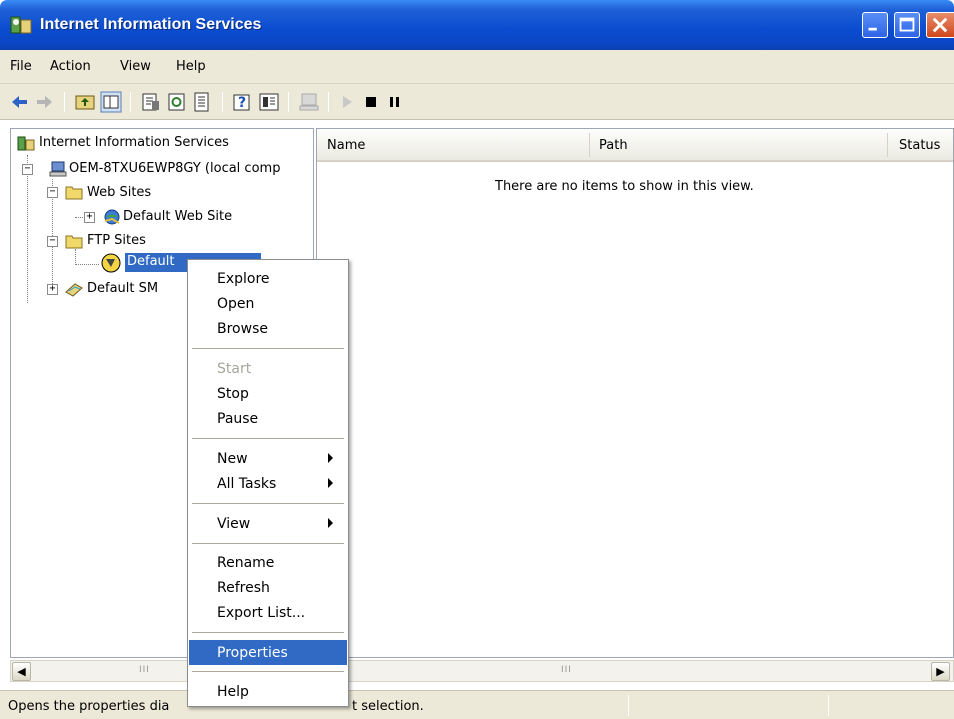  Describe the element at coordinates (477, 25) in the screenshot. I see `title-bar: Internet Information Services` at that location.